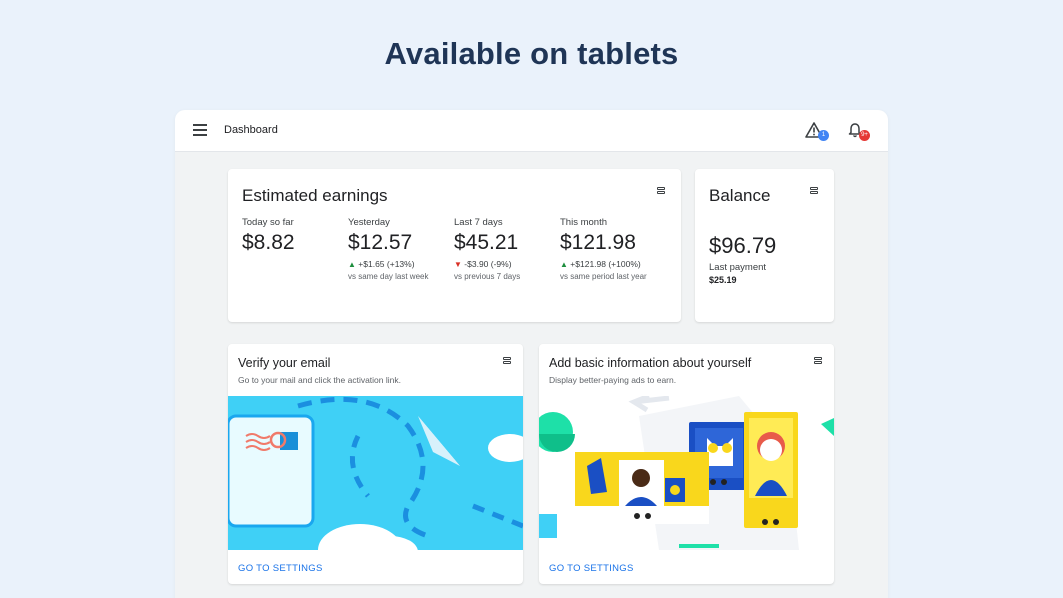 Image resolution: width=1063 pixels, height=598 pixels. I want to click on warning-icon: 1, so click(817, 132).